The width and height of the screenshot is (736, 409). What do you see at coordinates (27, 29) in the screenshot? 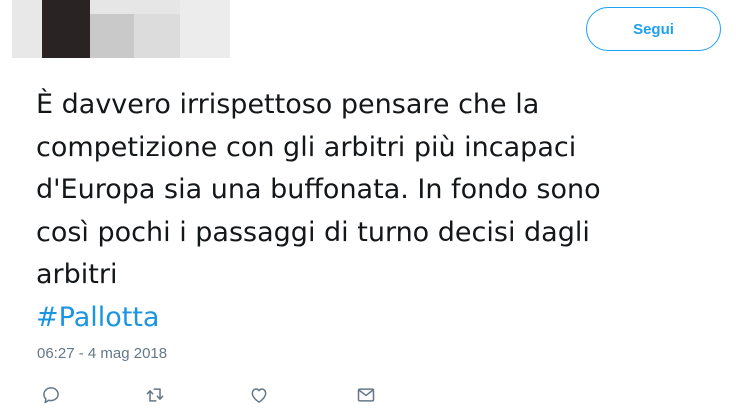
I see `blurred-profile-area` at bounding box center [27, 29].